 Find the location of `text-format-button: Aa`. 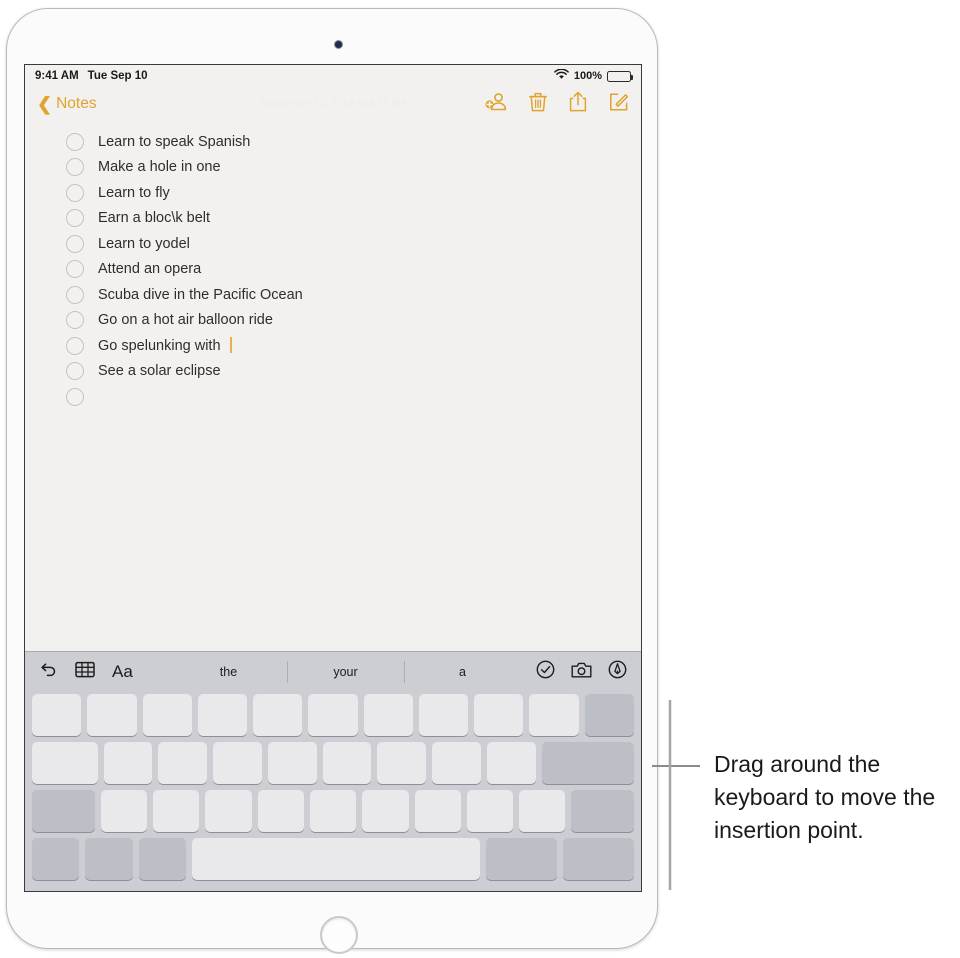

text-format-button: Aa is located at coordinates (122, 672).